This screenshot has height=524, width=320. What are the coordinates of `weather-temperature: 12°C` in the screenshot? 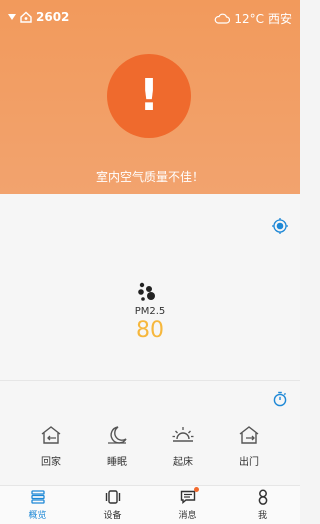 It's located at (249, 18).